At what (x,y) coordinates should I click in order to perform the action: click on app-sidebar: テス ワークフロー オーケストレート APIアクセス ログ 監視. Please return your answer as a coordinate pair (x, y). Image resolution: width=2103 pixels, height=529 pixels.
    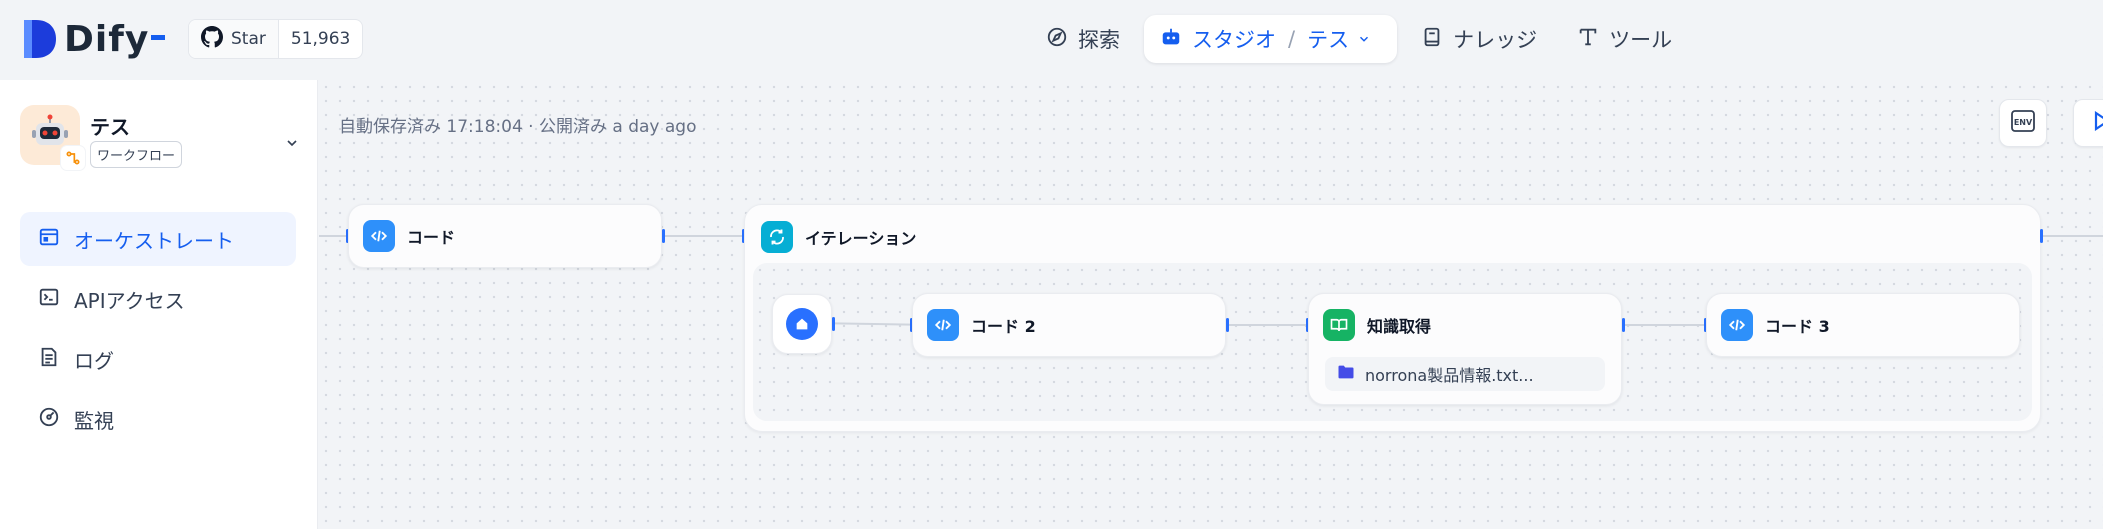
    Looking at the image, I should click on (159, 304).